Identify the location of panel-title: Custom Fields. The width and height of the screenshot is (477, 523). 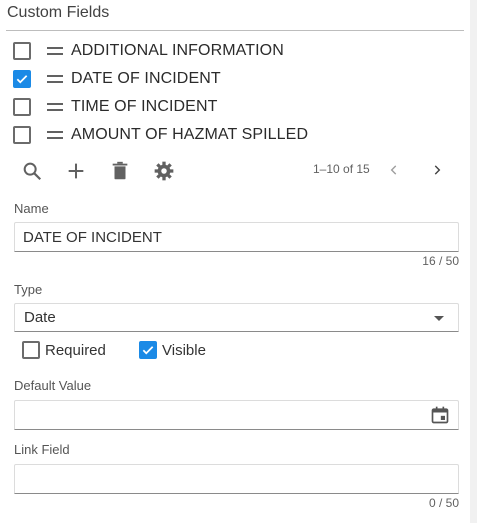
(58, 12).